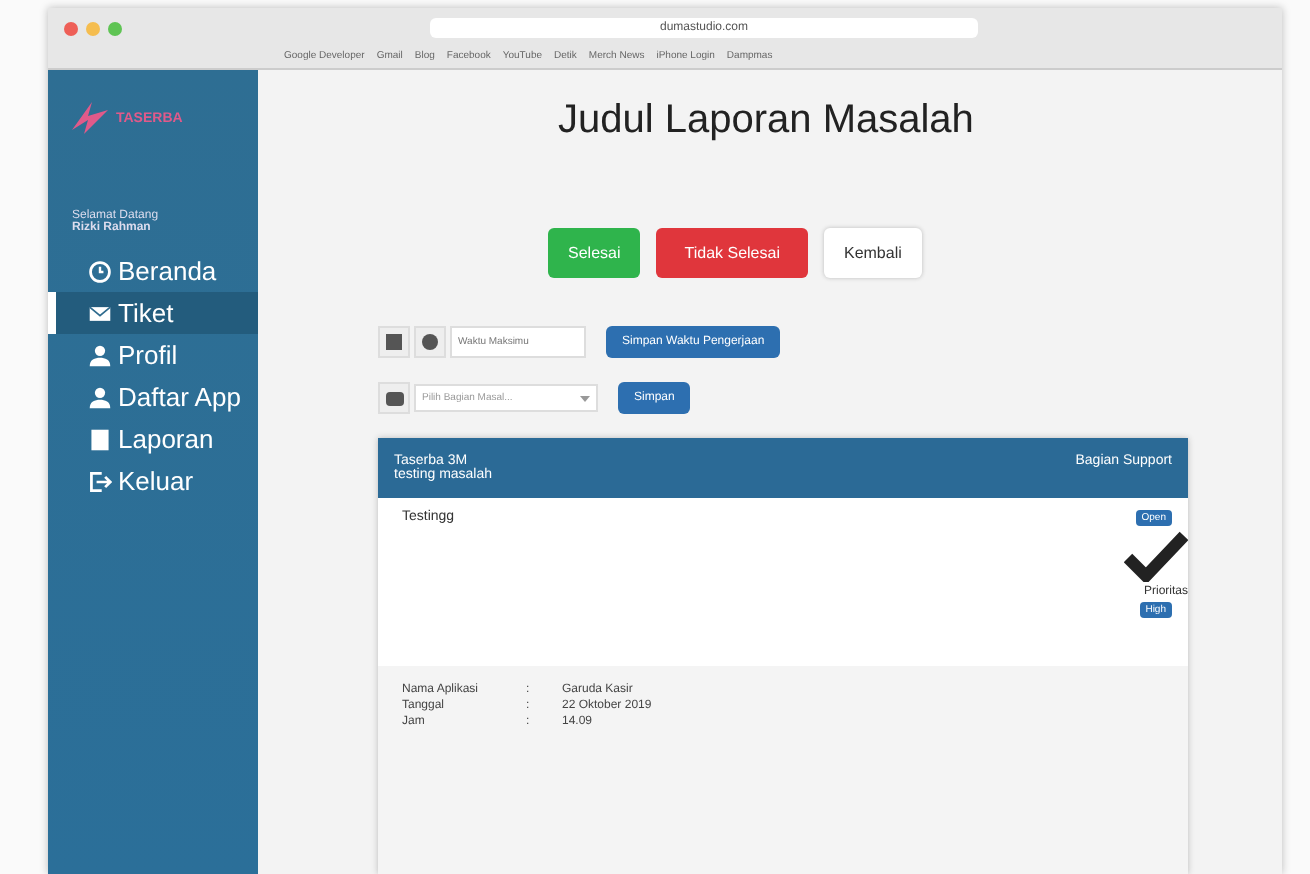 This screenshot has width=1310, height=874. What do you see at coordinates (732, 253) in the screenshot?
I see `action-button: Tidak Selesai` at bounding box center [732, 253].